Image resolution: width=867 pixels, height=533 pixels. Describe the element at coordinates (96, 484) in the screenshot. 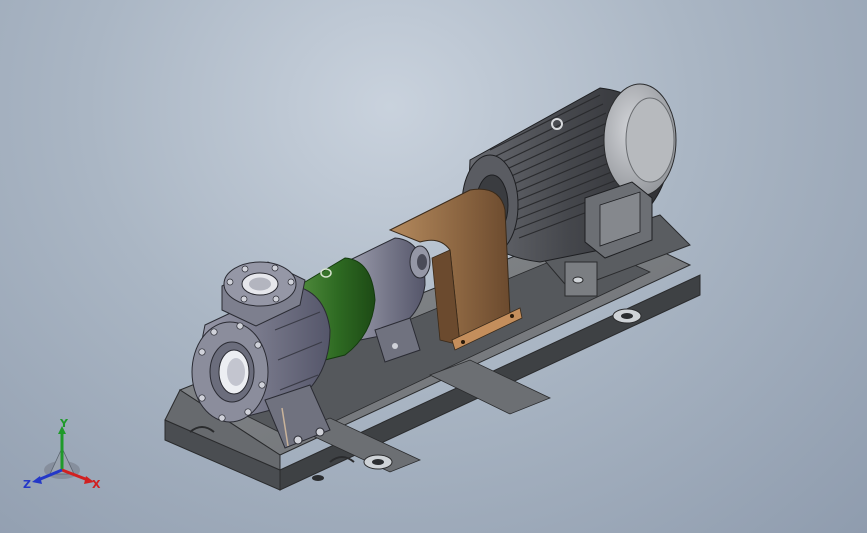

I see `x-axis-label: X` at that location.